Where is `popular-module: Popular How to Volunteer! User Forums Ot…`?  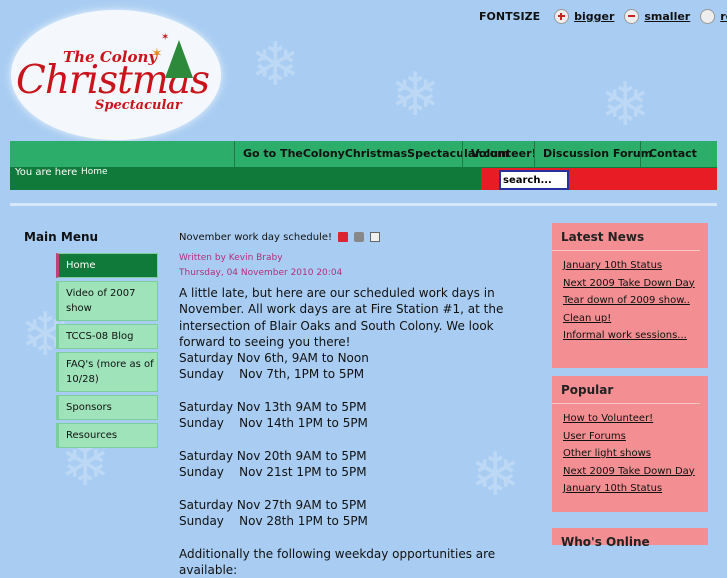 popular-module: Popular How to Volunteer! User Forums Ot… is located at coordinates (630, 444).